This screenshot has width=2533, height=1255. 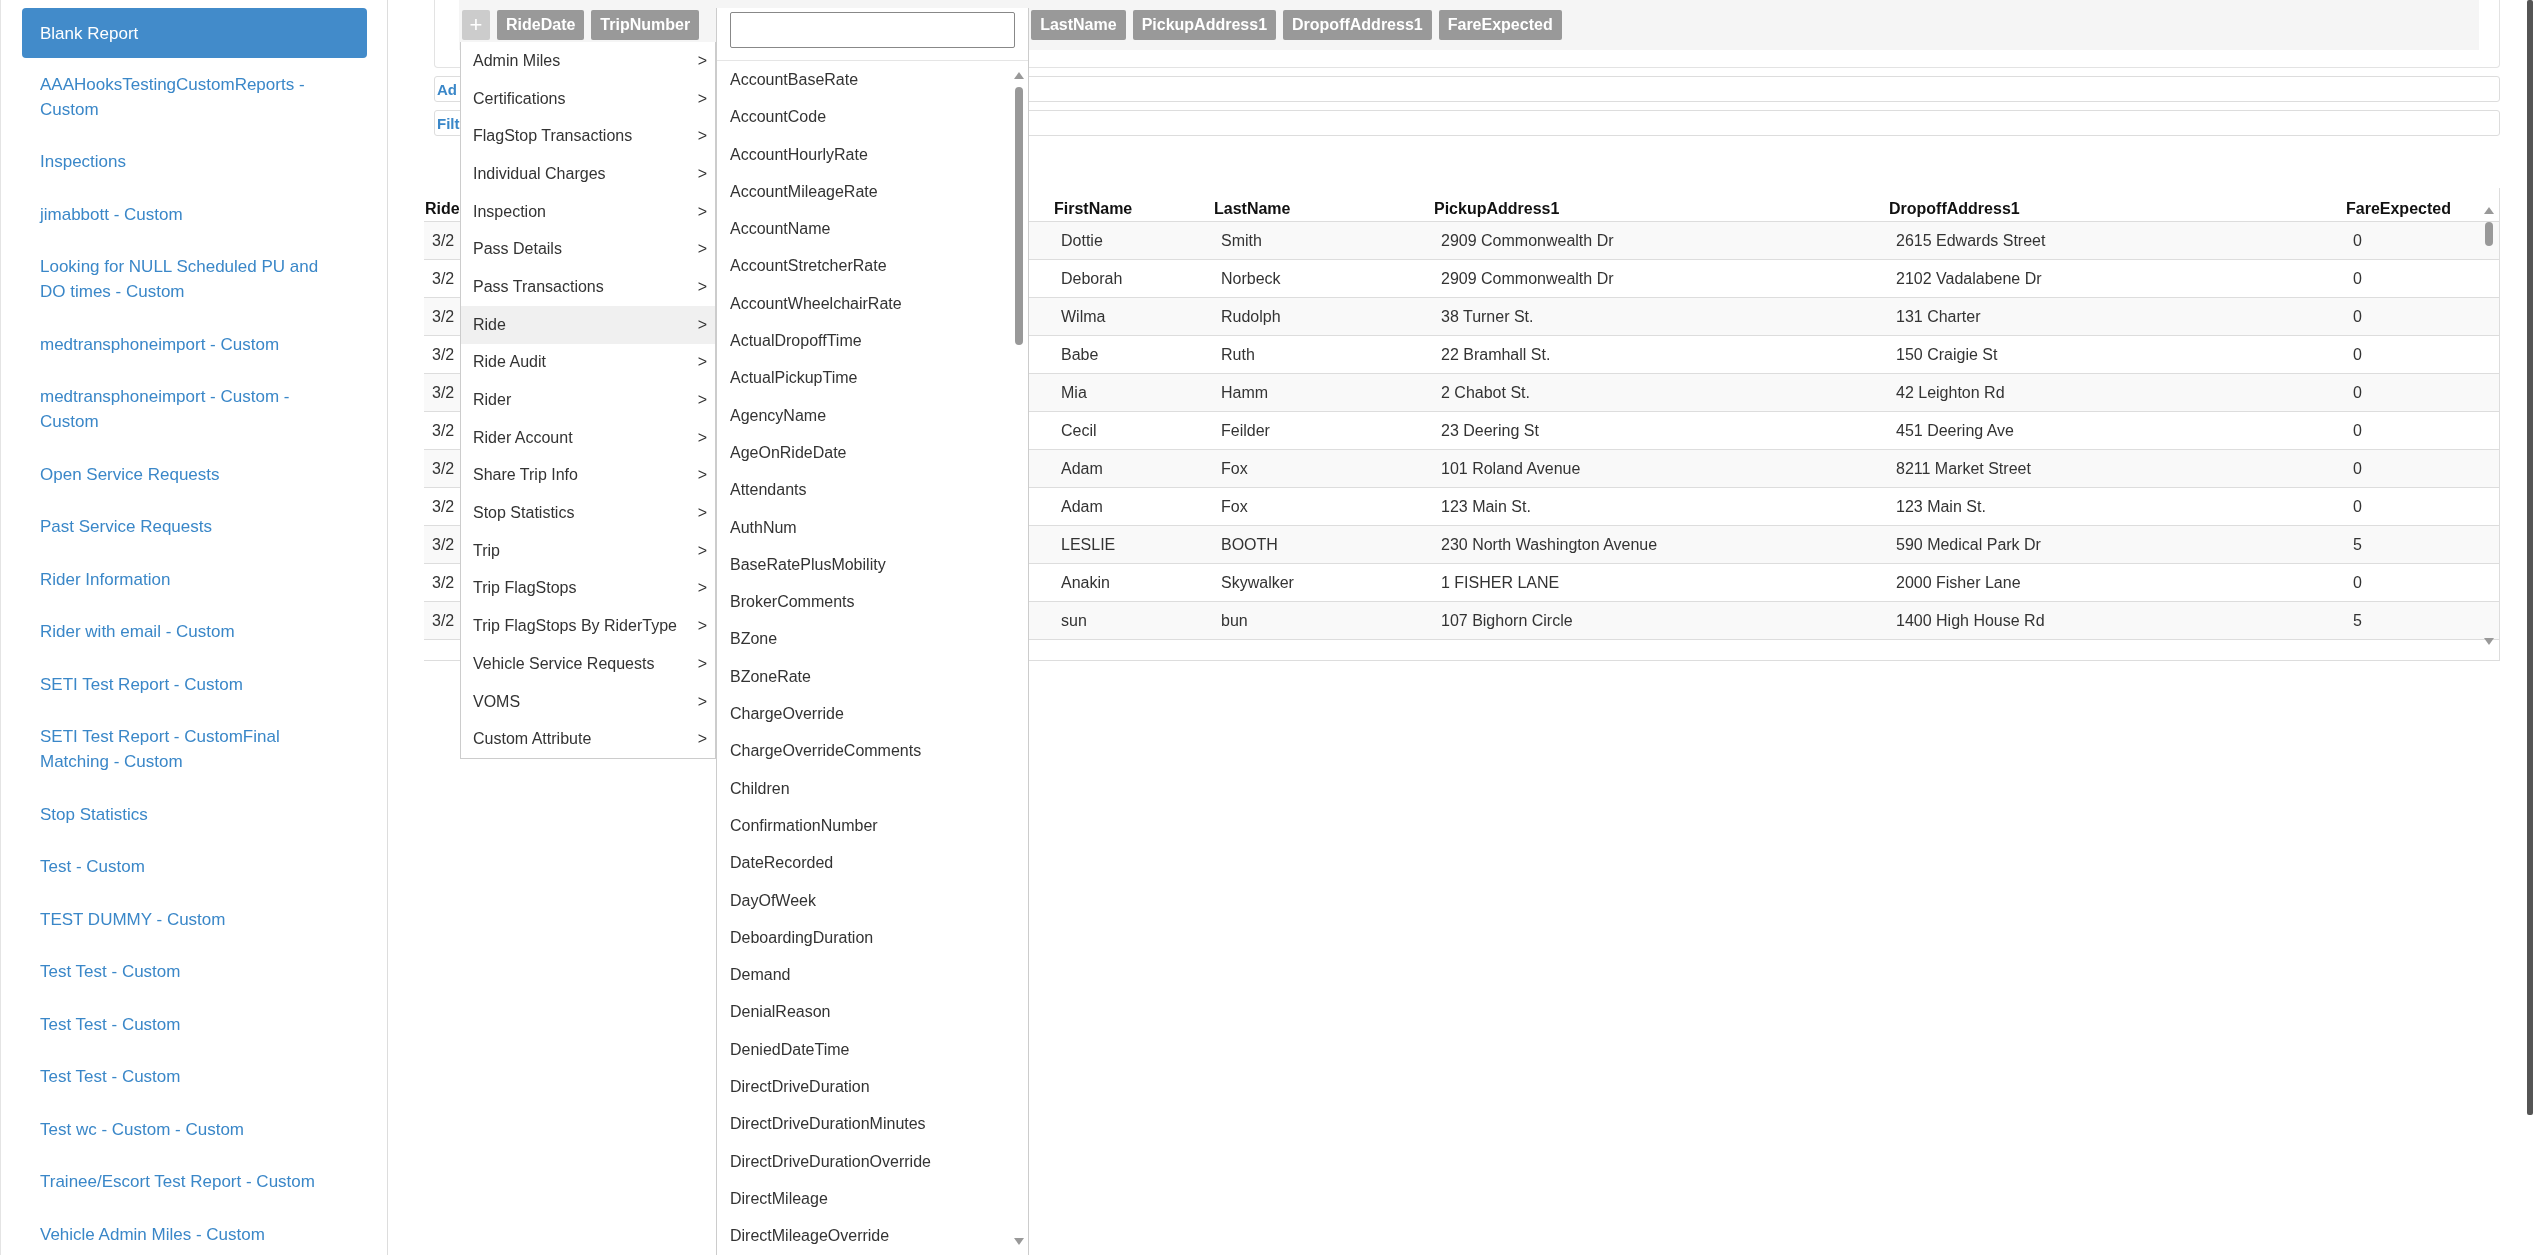 I want to click on field-option: DirectMileageOverride, so click(x=872, y=1236).